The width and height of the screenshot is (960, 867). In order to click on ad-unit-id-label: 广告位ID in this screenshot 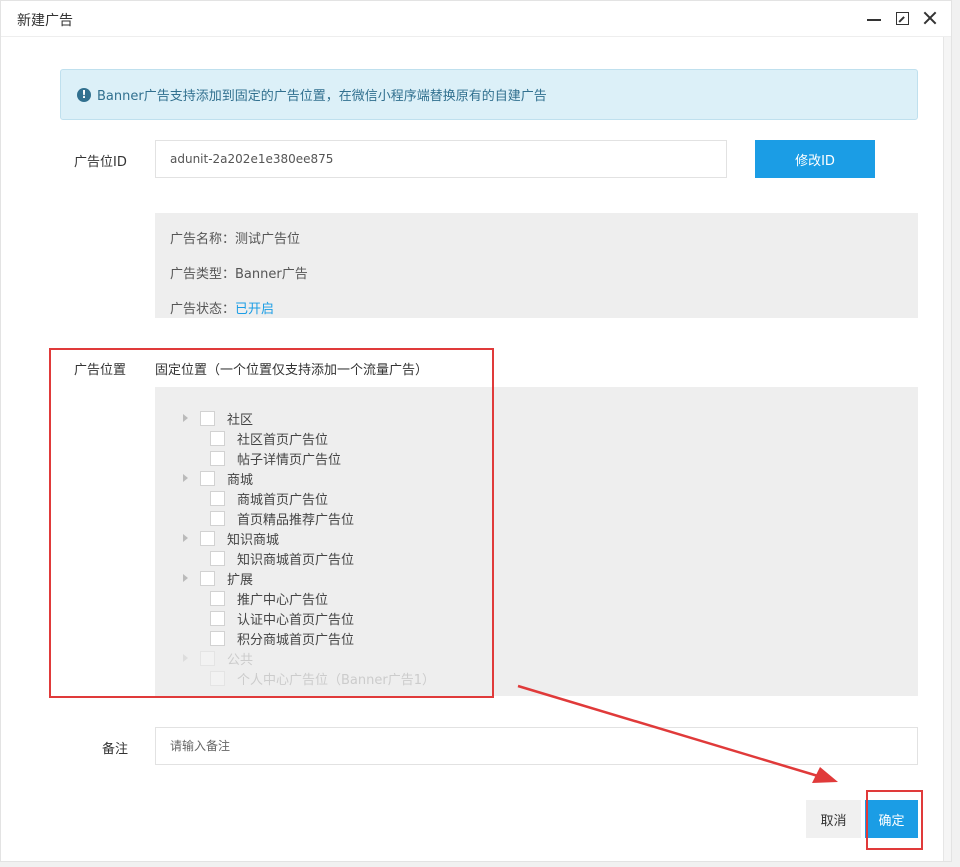, I will do `click(100, 162)`.